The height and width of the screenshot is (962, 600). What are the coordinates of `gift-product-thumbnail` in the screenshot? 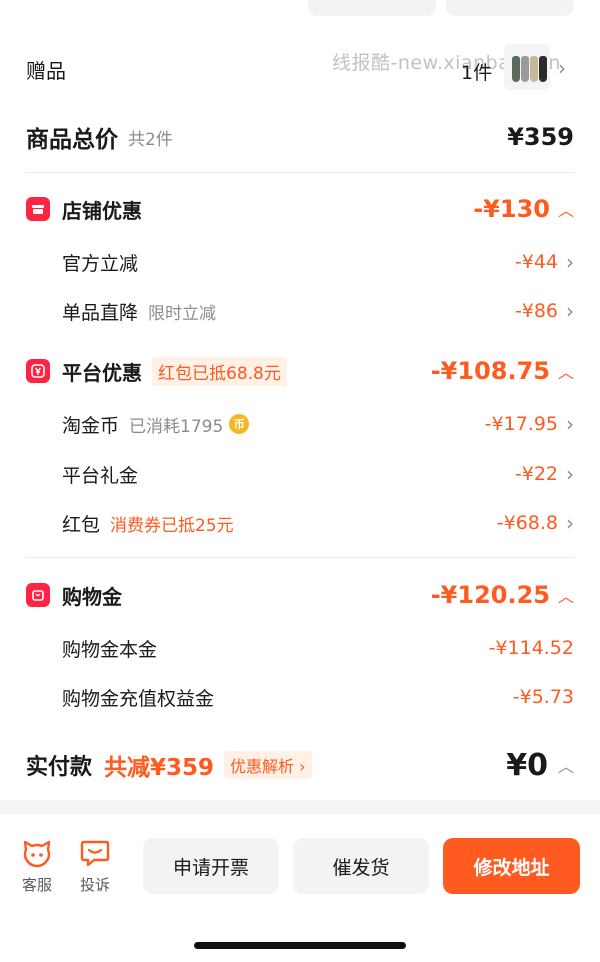 It's located at (527, 67).